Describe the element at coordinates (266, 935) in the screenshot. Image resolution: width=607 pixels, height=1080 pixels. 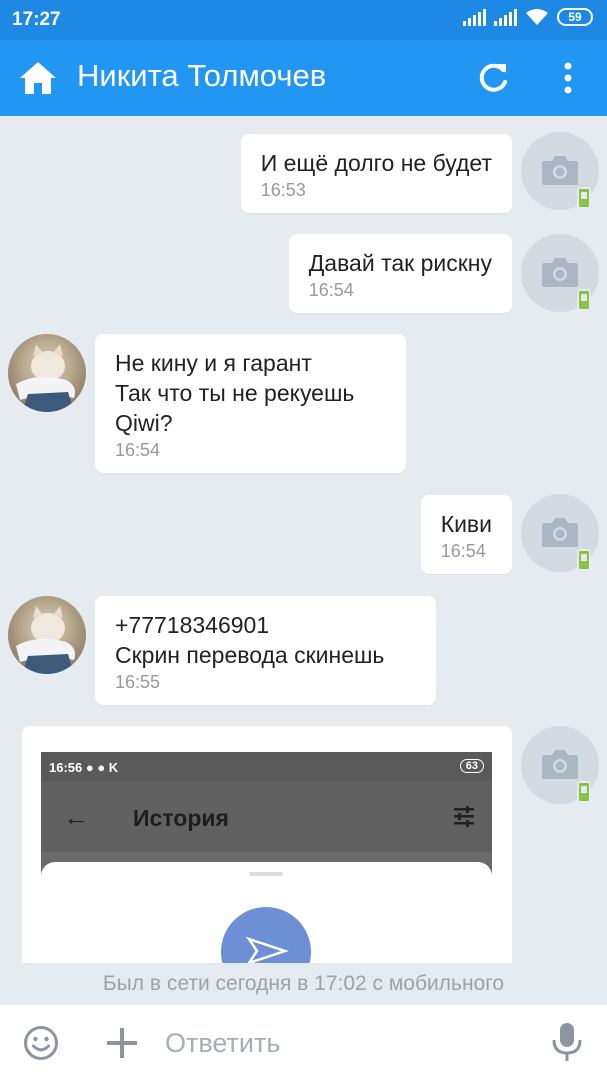
I see `send-circle-icon` at that location.